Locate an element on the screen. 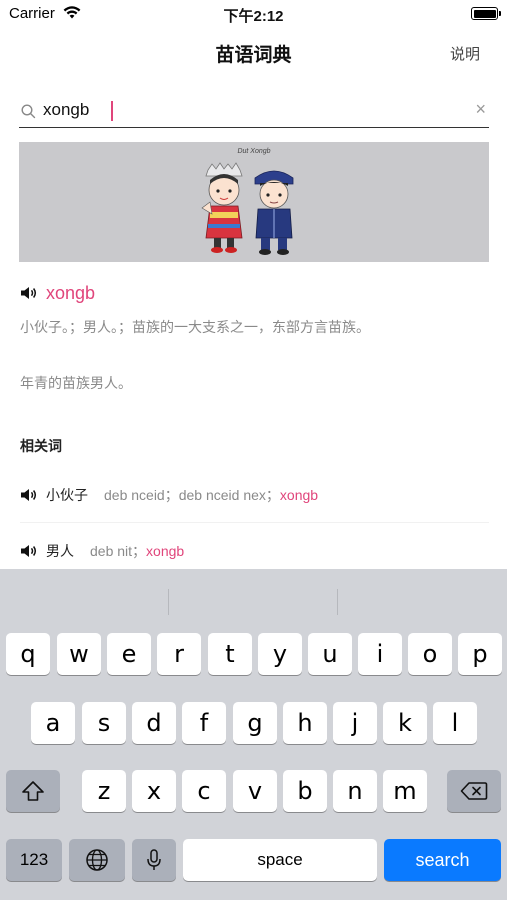  key-w: w is located at coordinates (79, 654).